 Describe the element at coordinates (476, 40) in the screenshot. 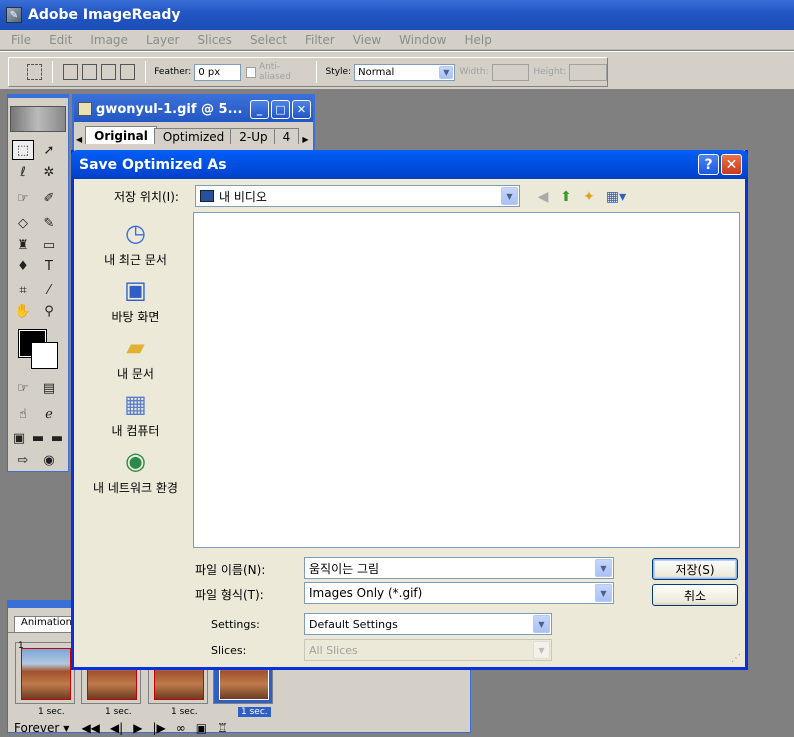

I see `menu-help: Help` at that location.